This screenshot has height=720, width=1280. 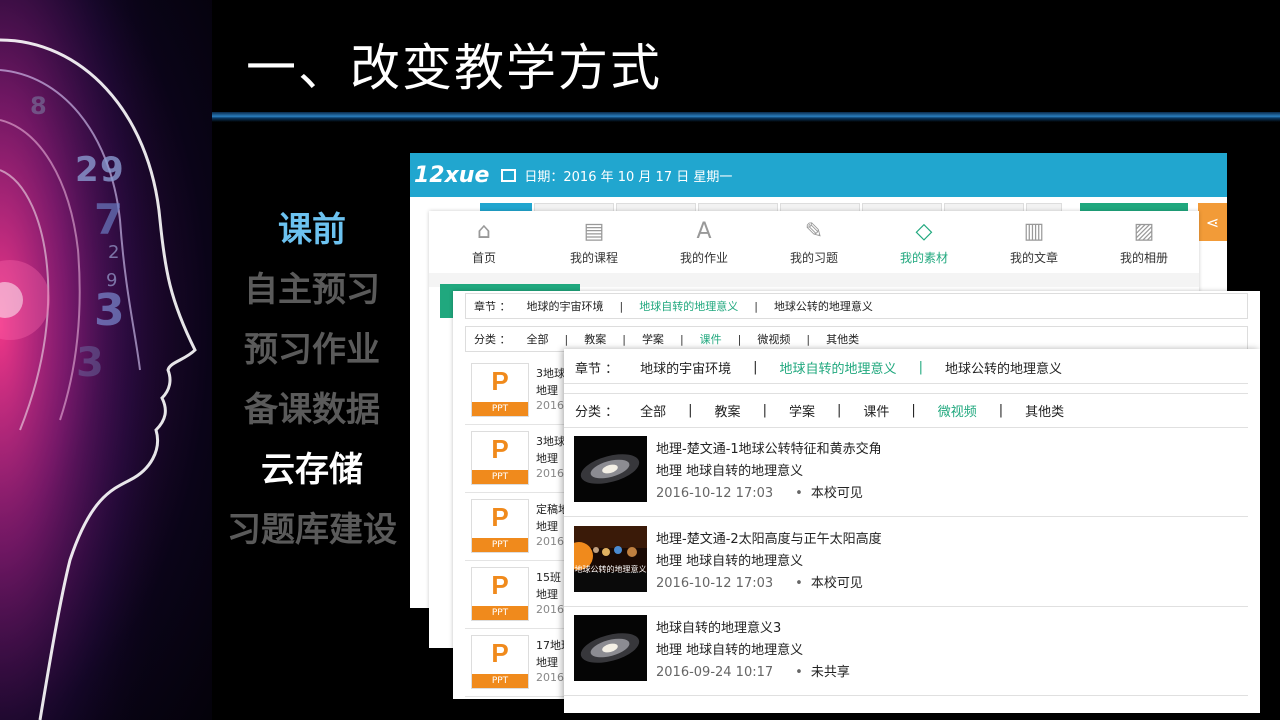 I want to click on homework-icon: A, so click(x=704, y=231).